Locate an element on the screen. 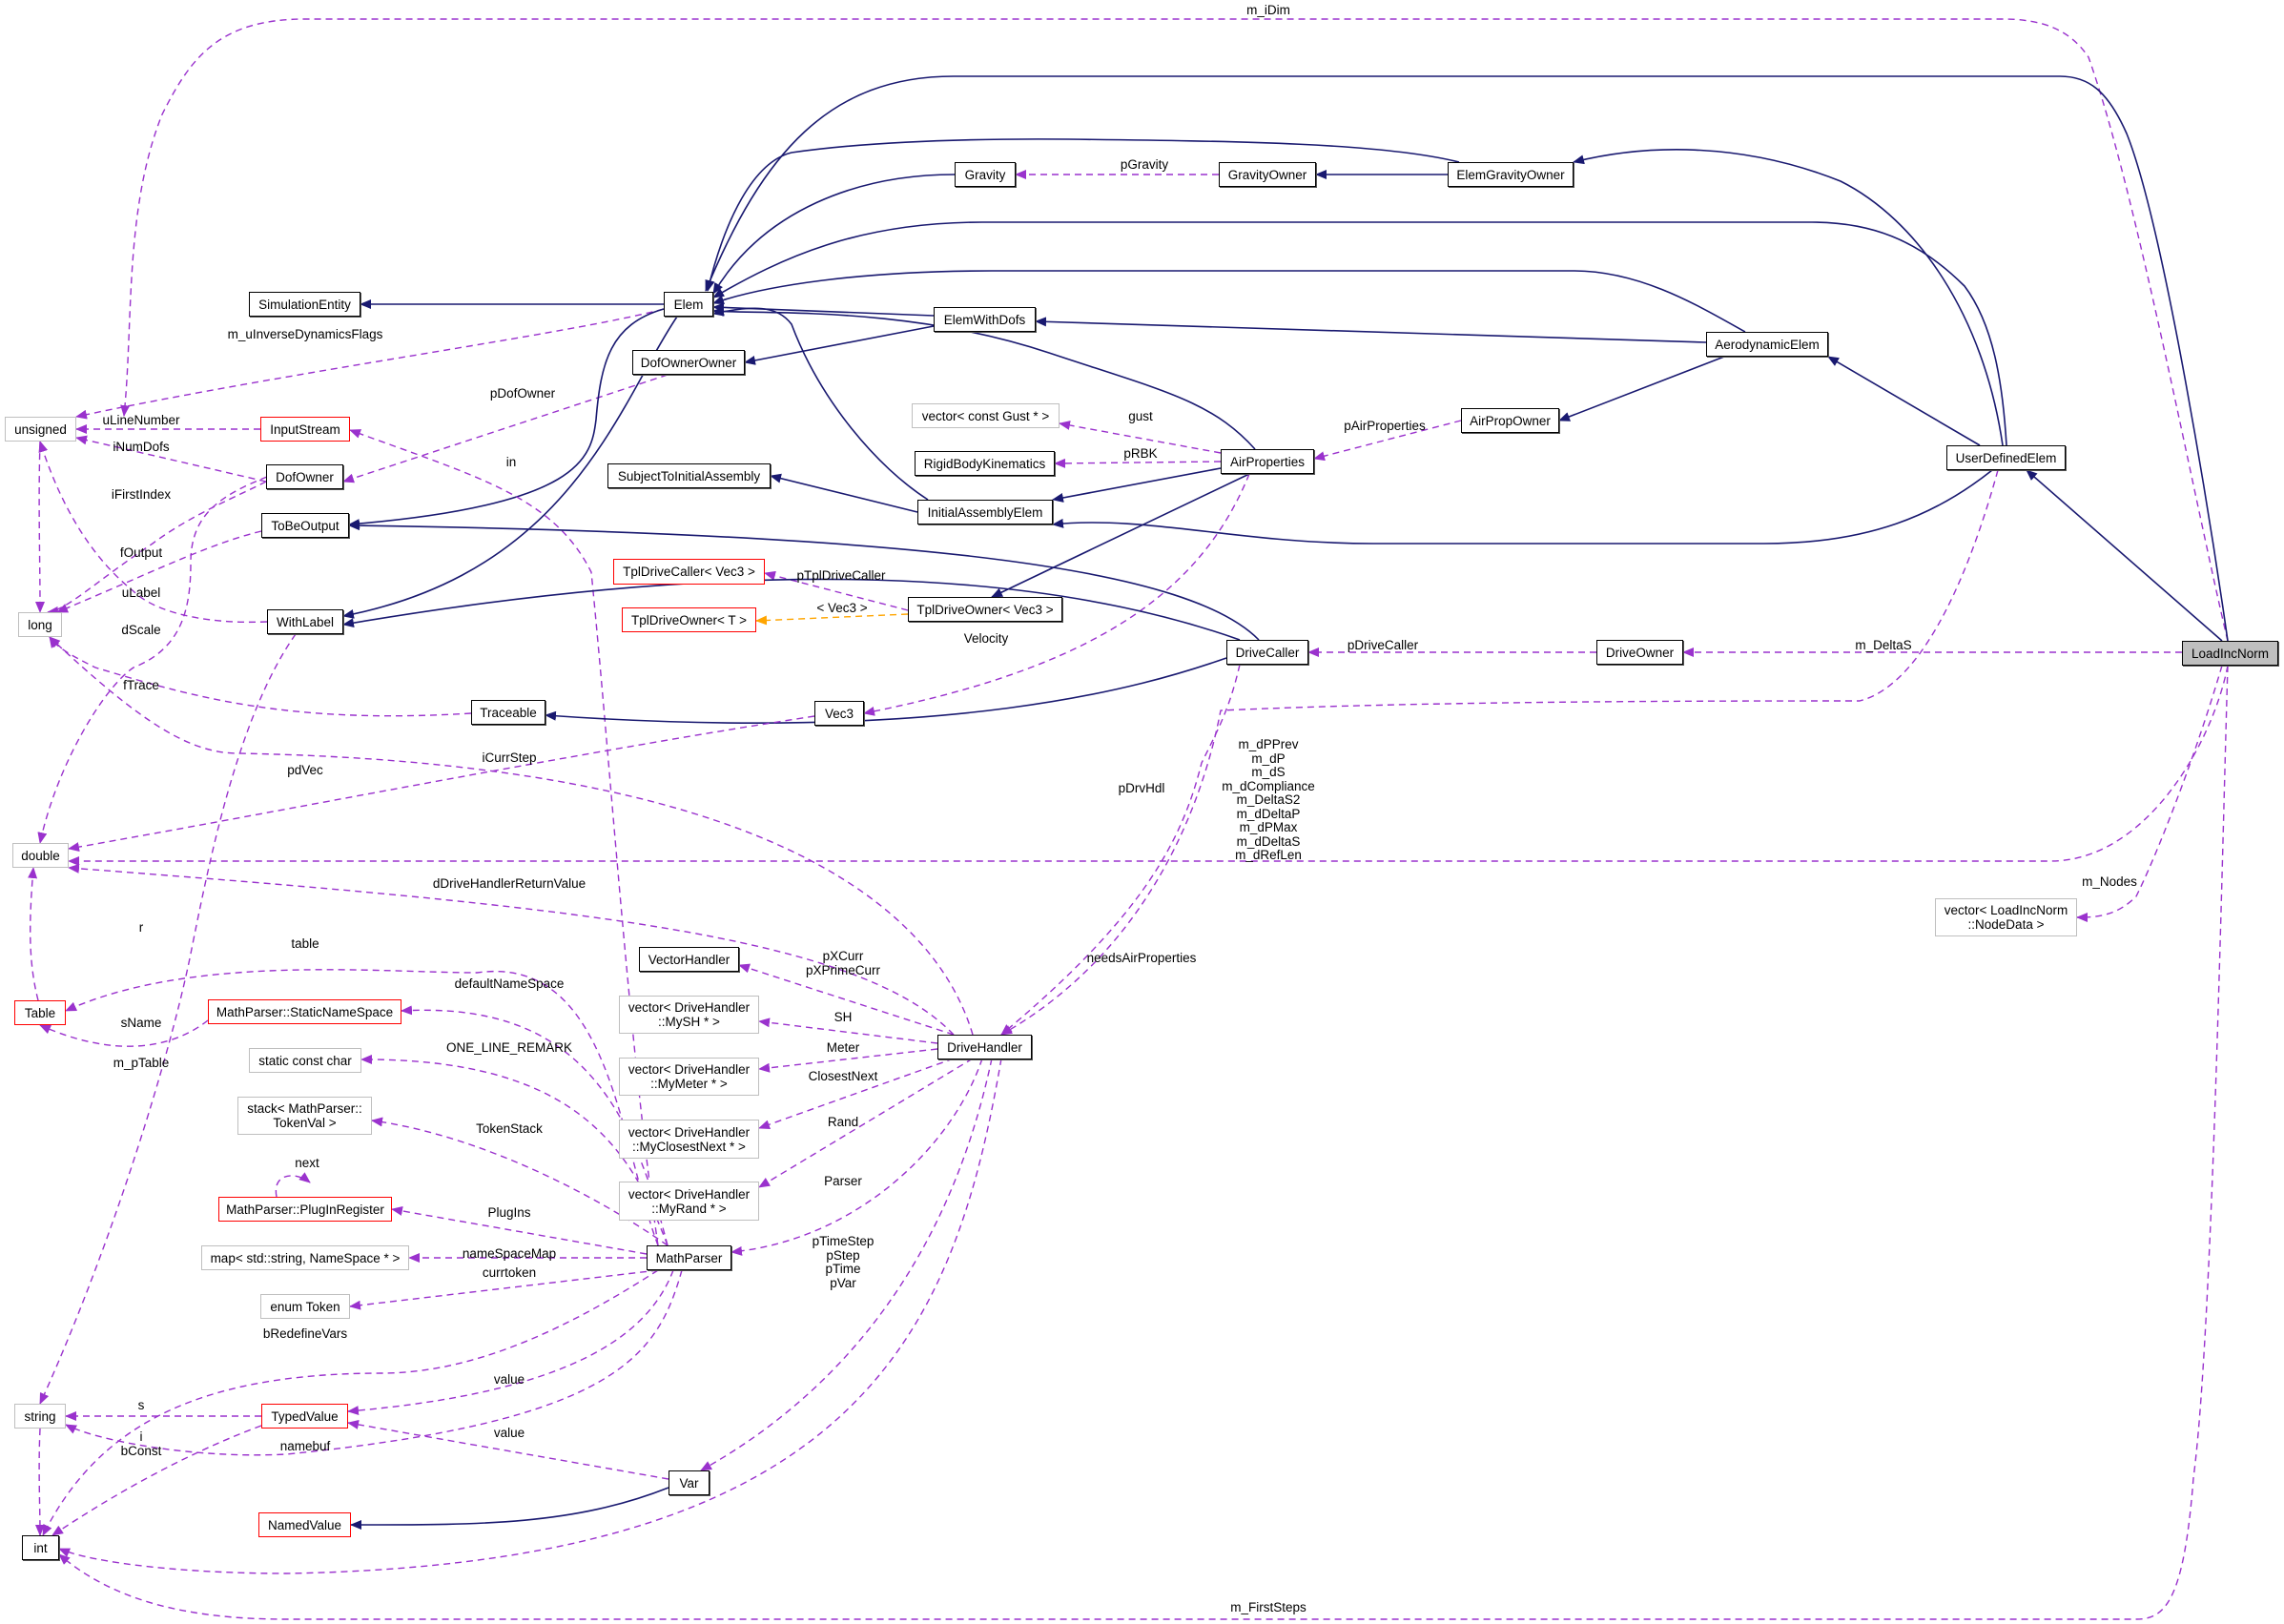  edge-label: < Vec3 > is located at coordinates (842, 608).